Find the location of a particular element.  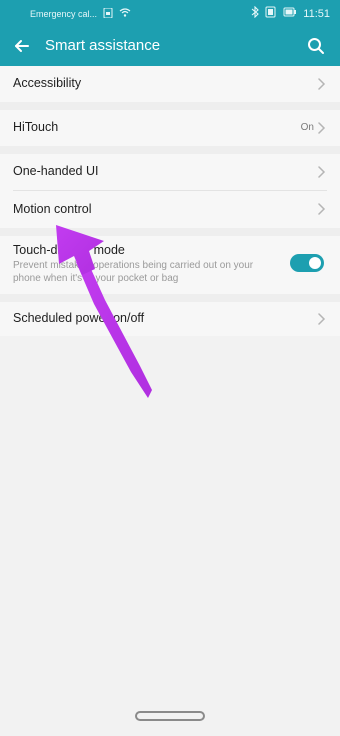

touch-disable-toggle is located at coordinates (307, 263).